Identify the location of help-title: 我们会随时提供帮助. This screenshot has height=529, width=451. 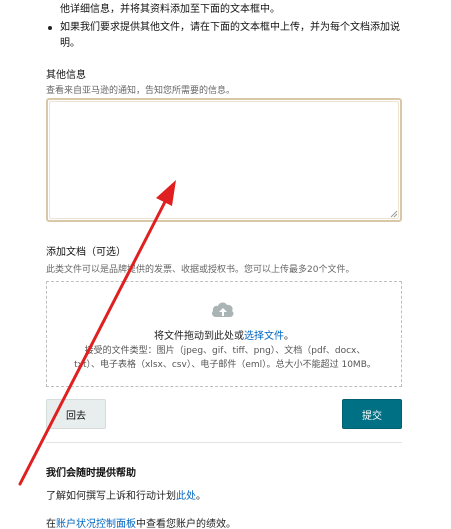
(91, 473).